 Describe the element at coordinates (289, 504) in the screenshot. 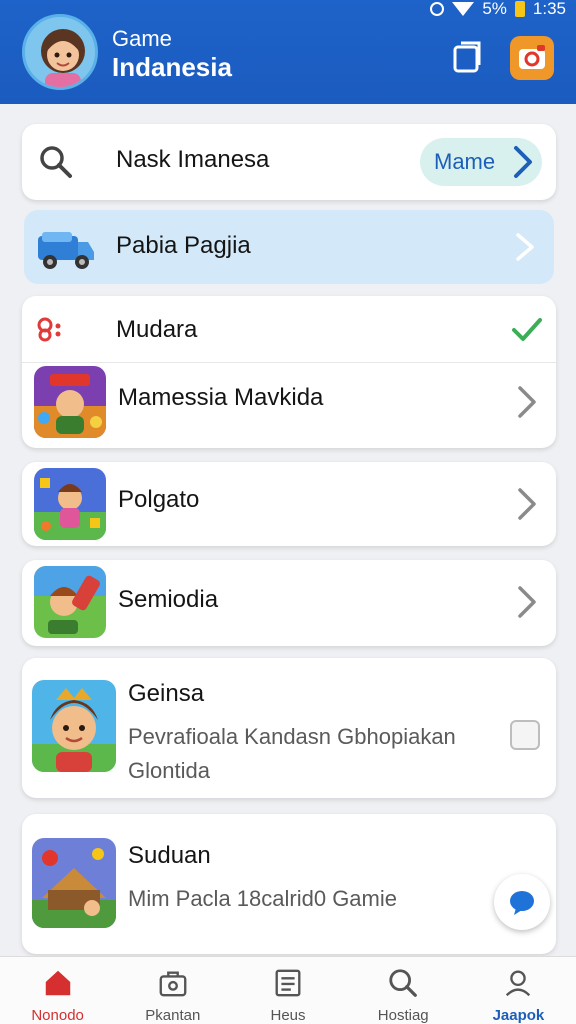

I see `list-item: Polgato` at that location.